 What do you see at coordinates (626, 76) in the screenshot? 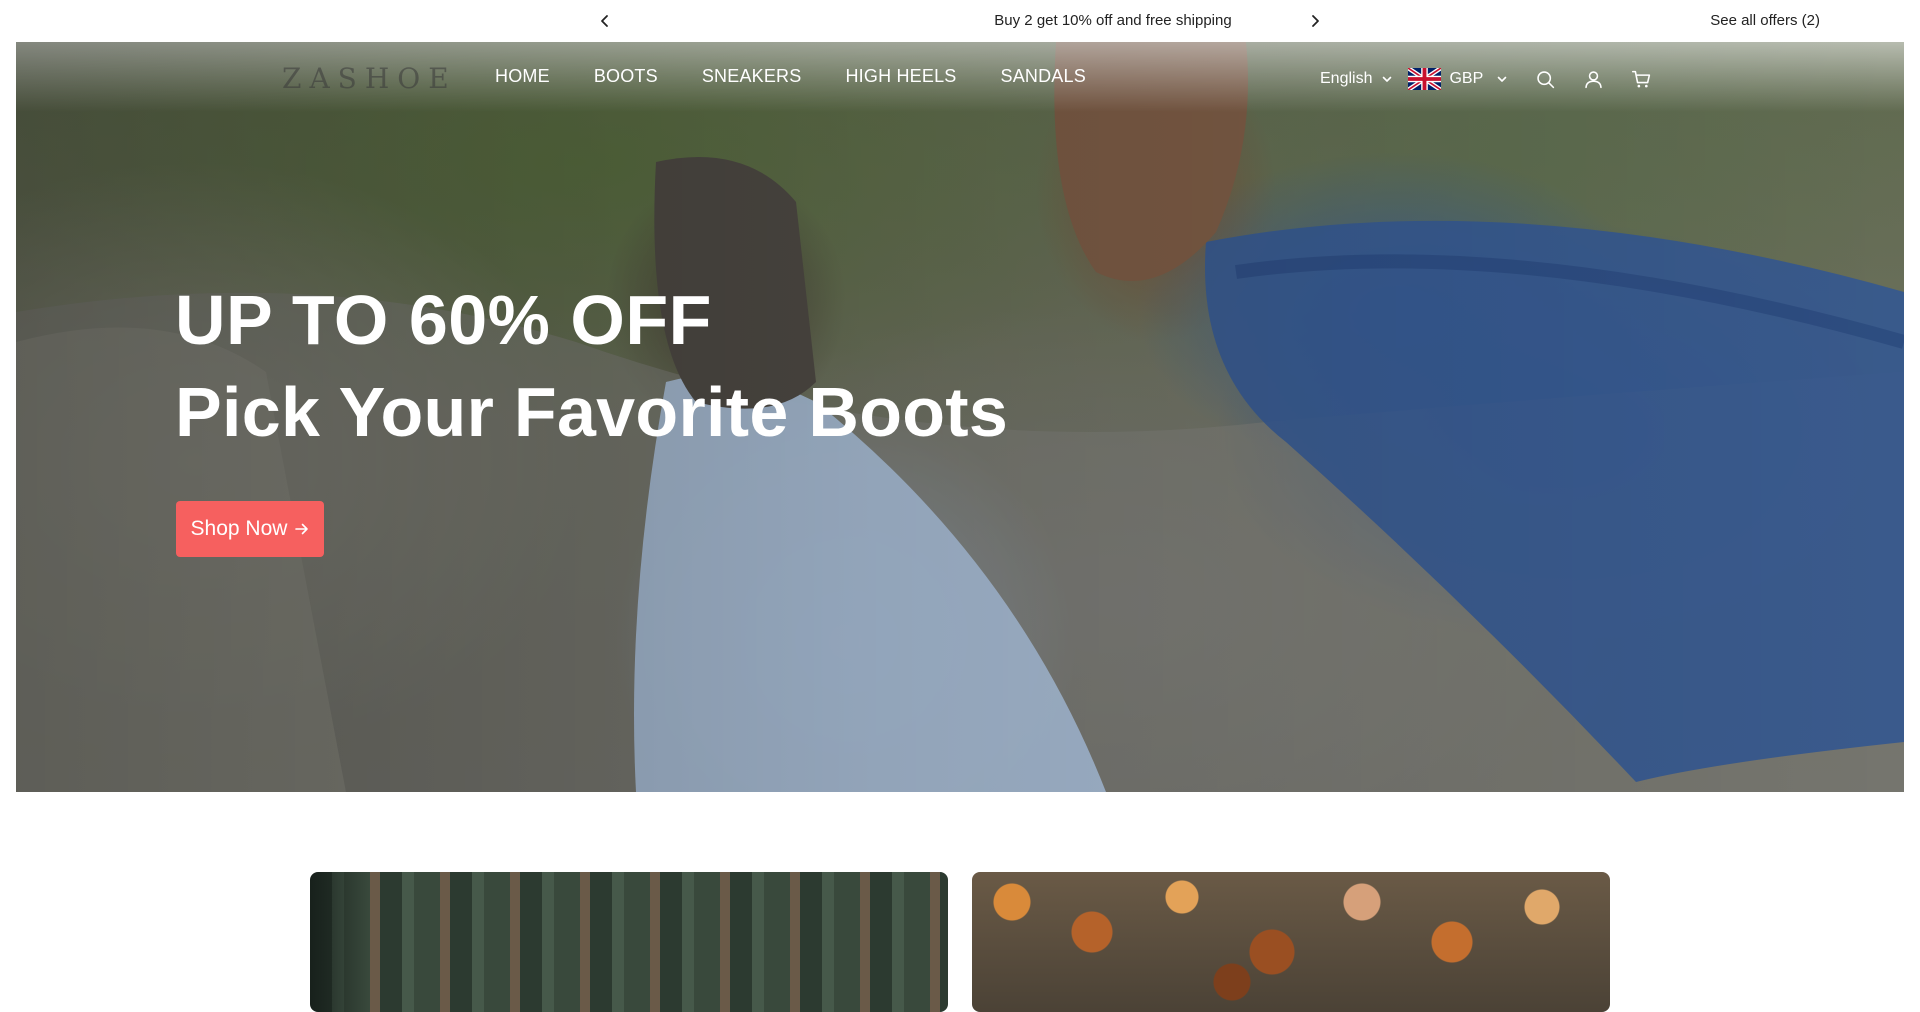
I see `nav-boots: BOOTS` at bounding box center [626, 76].